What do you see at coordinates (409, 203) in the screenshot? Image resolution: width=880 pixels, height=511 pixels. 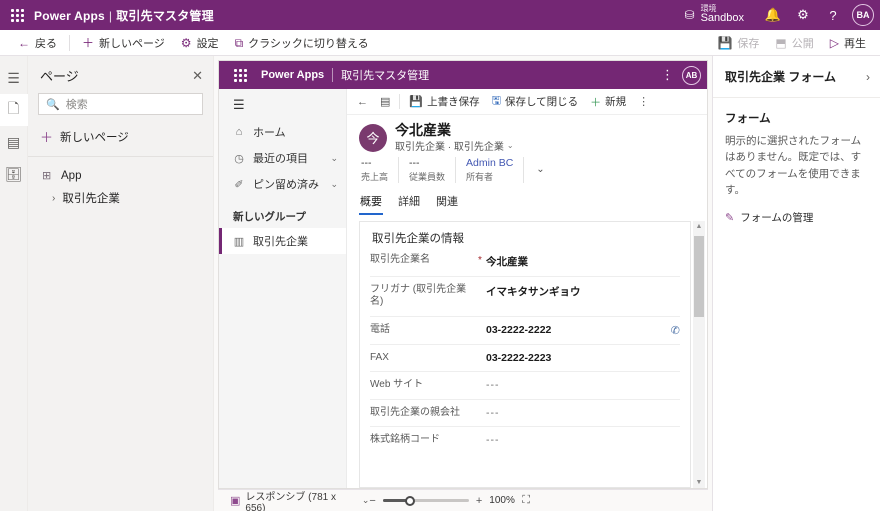 I see `tab-details: 詳細` at bounding box center [409, 203].